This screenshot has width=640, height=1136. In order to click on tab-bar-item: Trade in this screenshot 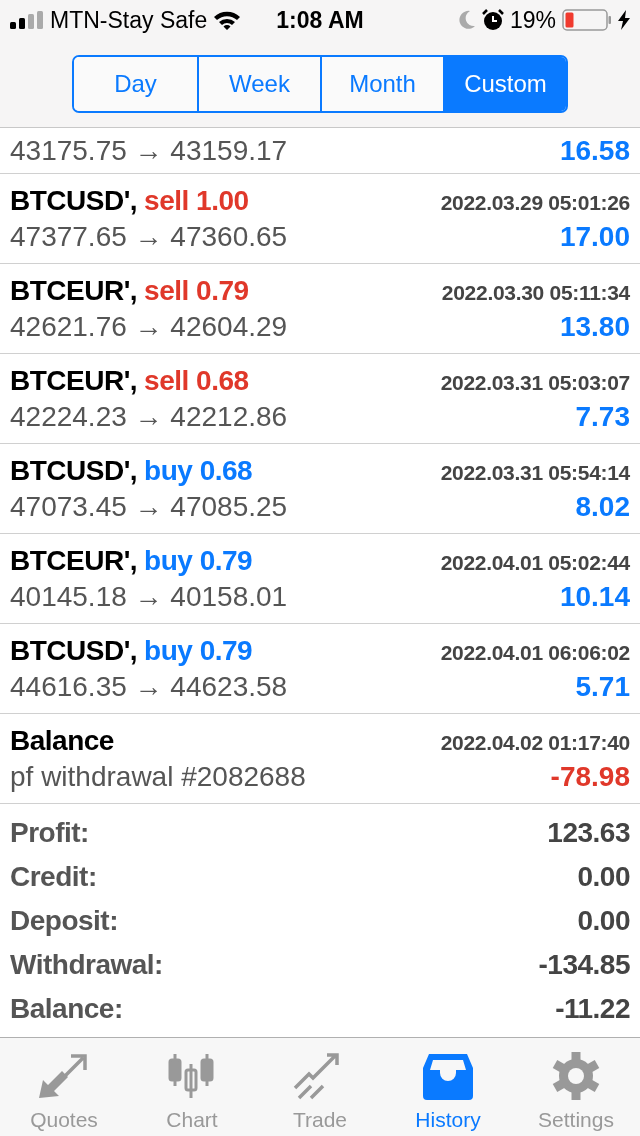, I will do `click(320, 1087)`.